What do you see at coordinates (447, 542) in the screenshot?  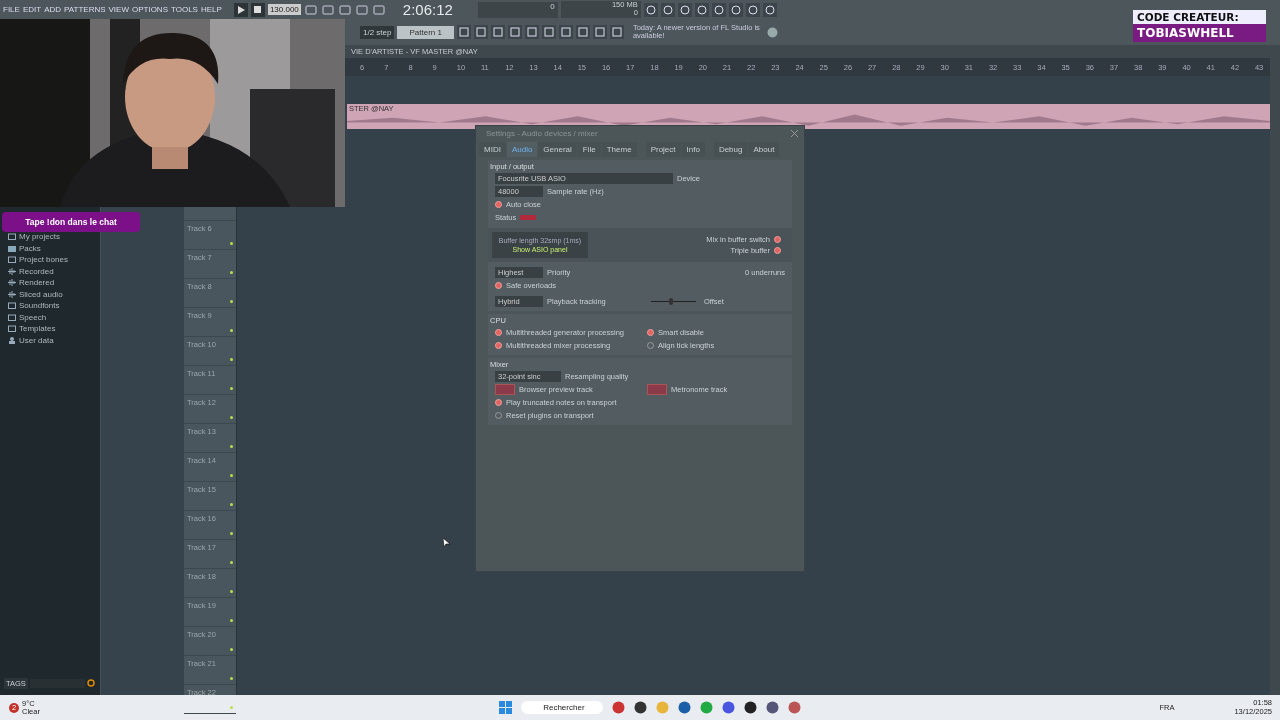 I see `mouse-cursor` at bounding box center [447, 542].